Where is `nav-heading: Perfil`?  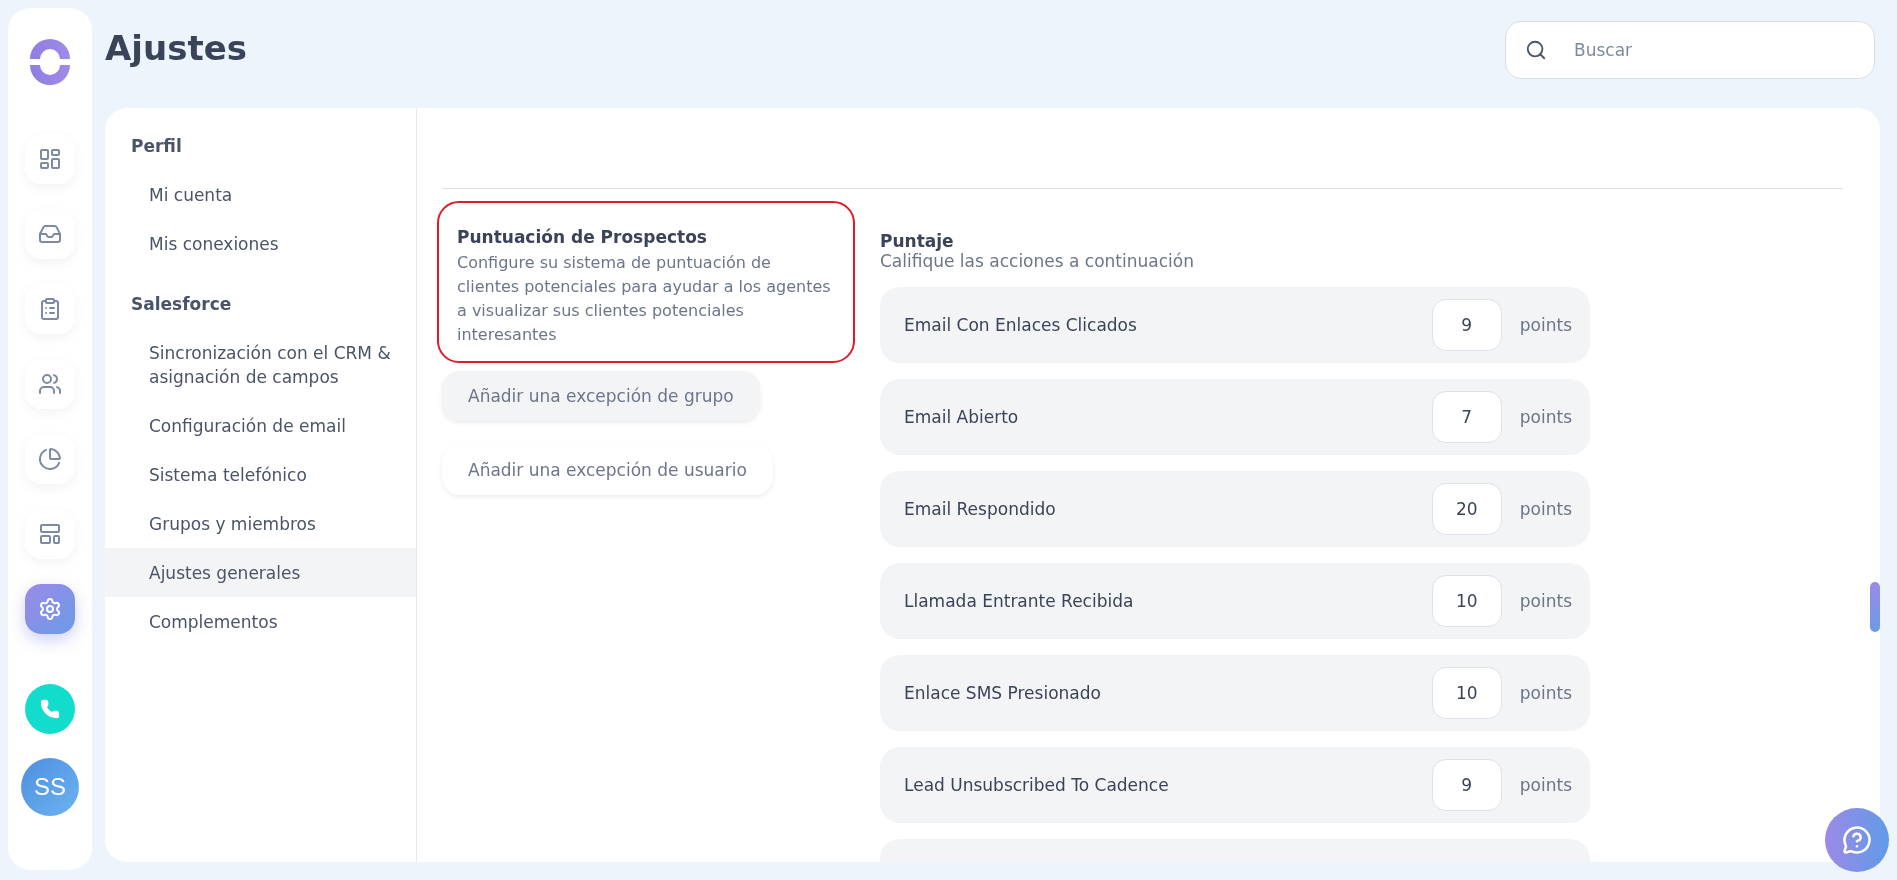
nav-heading: Perfil is located at coordinates (156, 146).